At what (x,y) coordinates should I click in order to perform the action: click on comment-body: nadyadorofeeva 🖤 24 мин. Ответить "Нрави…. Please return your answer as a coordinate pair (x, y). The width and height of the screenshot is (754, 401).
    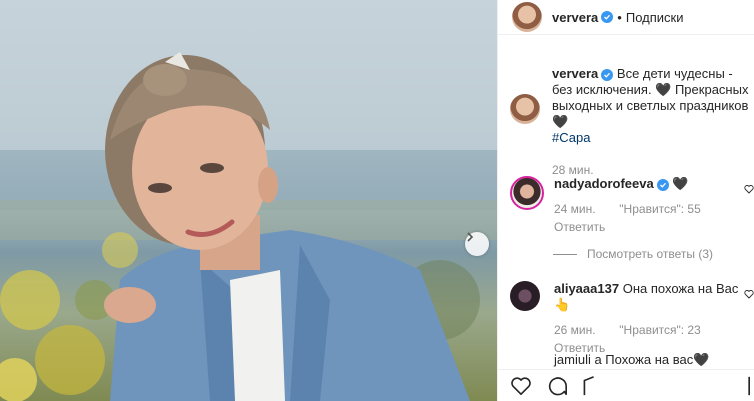
    Looking at the image, I should click on (654, 205).